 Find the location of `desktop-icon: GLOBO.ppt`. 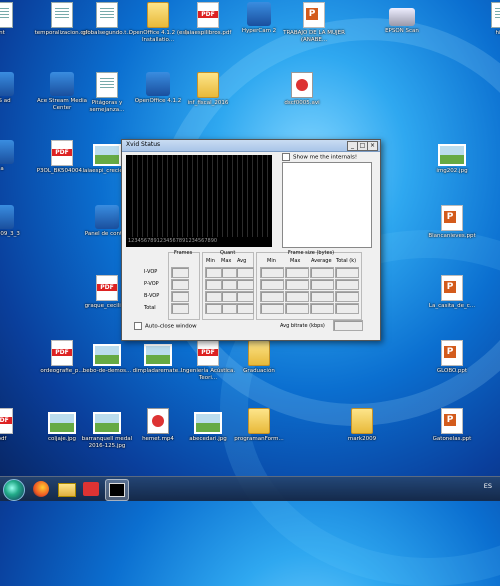

desktop-icon: GLOBO.ppt is located at coordinates (452, 357).